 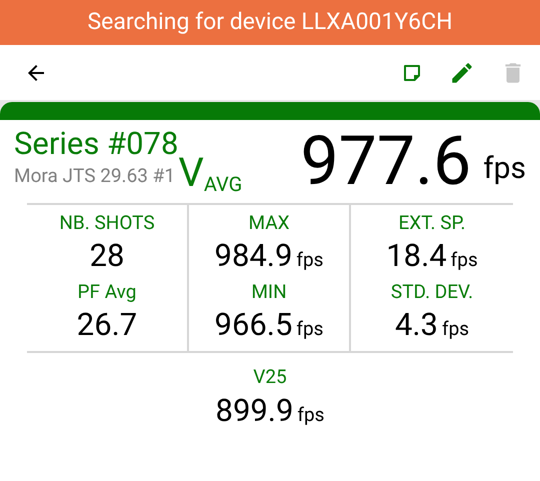 I want to click on stat-value: 26.7, so click(x=107, y=325).